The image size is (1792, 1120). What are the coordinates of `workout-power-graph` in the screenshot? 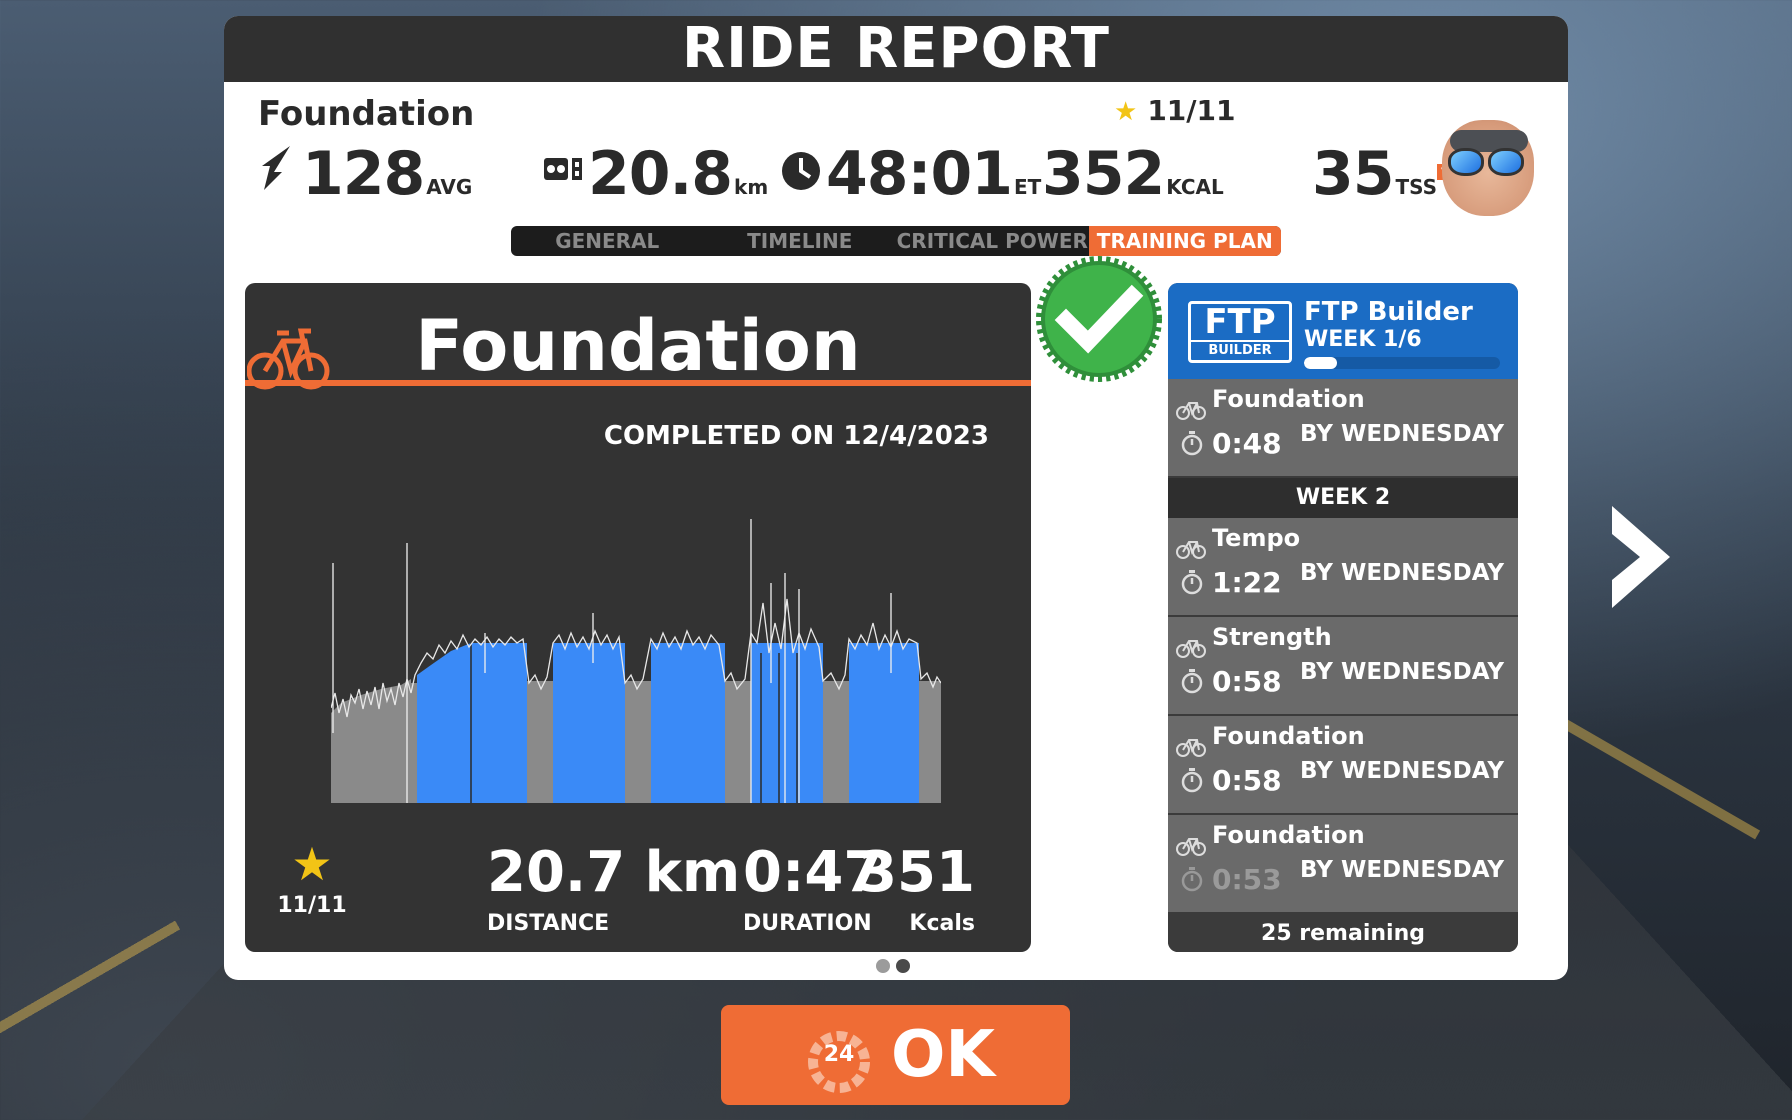 It's located at (636, 661).